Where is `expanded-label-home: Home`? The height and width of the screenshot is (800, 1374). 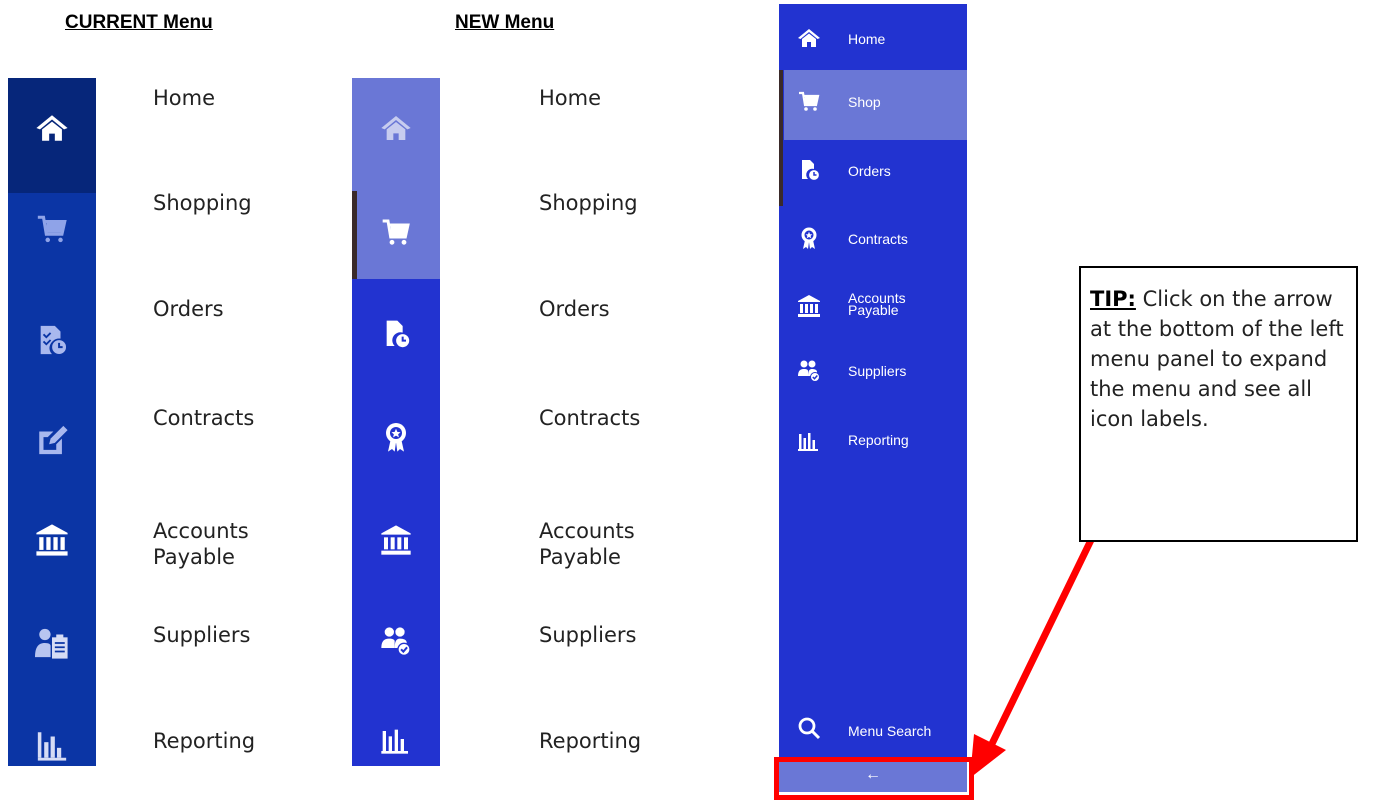
expanded-label-home: Home is located at coordinates (867, 39).